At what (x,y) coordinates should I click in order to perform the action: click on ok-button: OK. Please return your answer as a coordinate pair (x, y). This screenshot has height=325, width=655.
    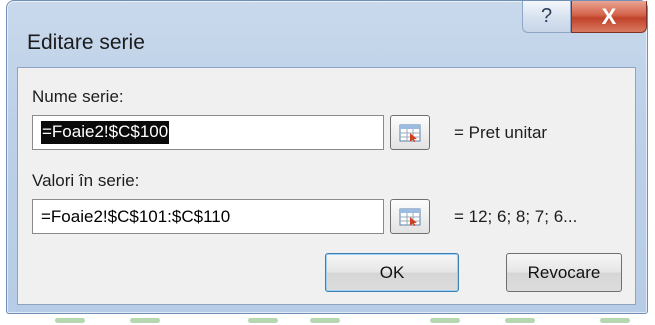
    Looking at the image, I should click on (392, 272).